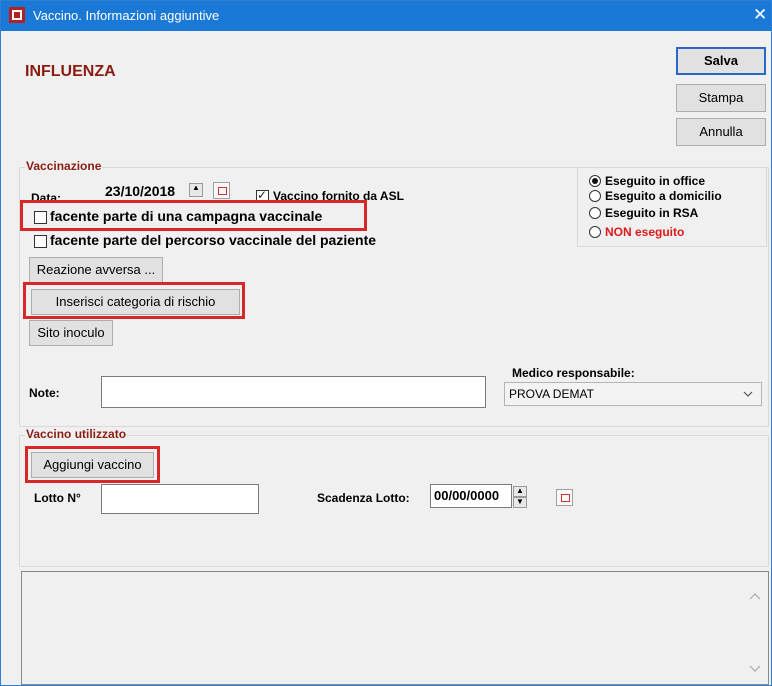 The image size is (772, 686). I want to click on title-bar: Vaccino. Informazioni aggiuntive ✕, so click(386, 16).